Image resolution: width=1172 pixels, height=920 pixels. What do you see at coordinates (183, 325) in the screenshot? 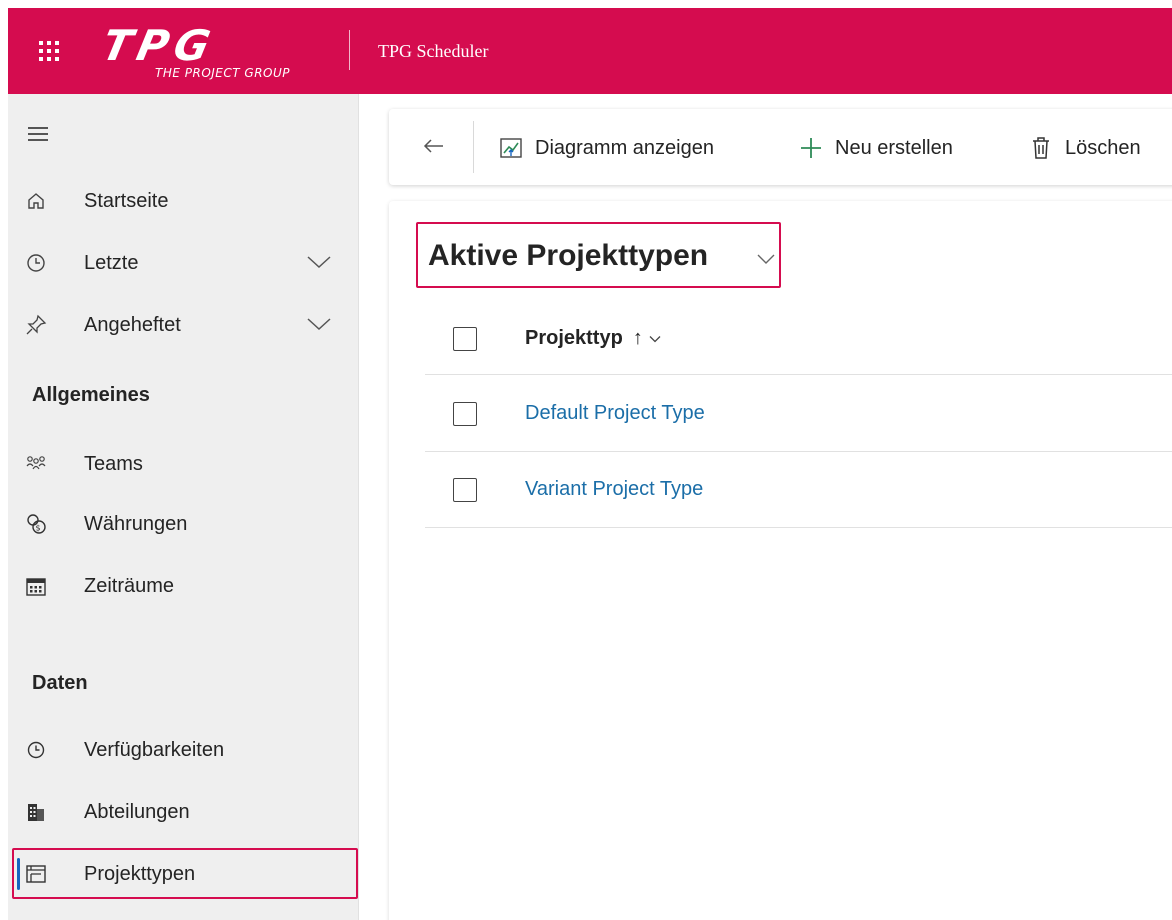
I see `sidebar-item-angeheftet: Angeheftet` at bounding box center [183, 325].